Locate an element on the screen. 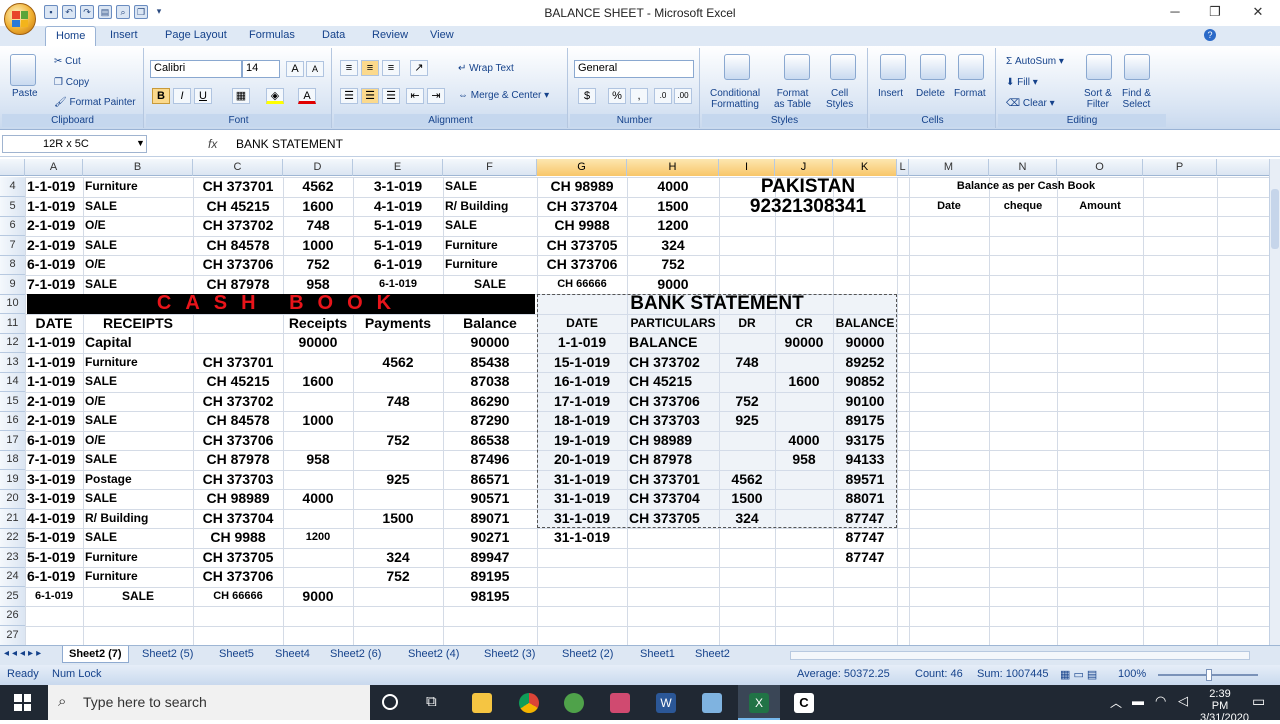  balance-cell: 86571 is located at coordinates (490, 480).